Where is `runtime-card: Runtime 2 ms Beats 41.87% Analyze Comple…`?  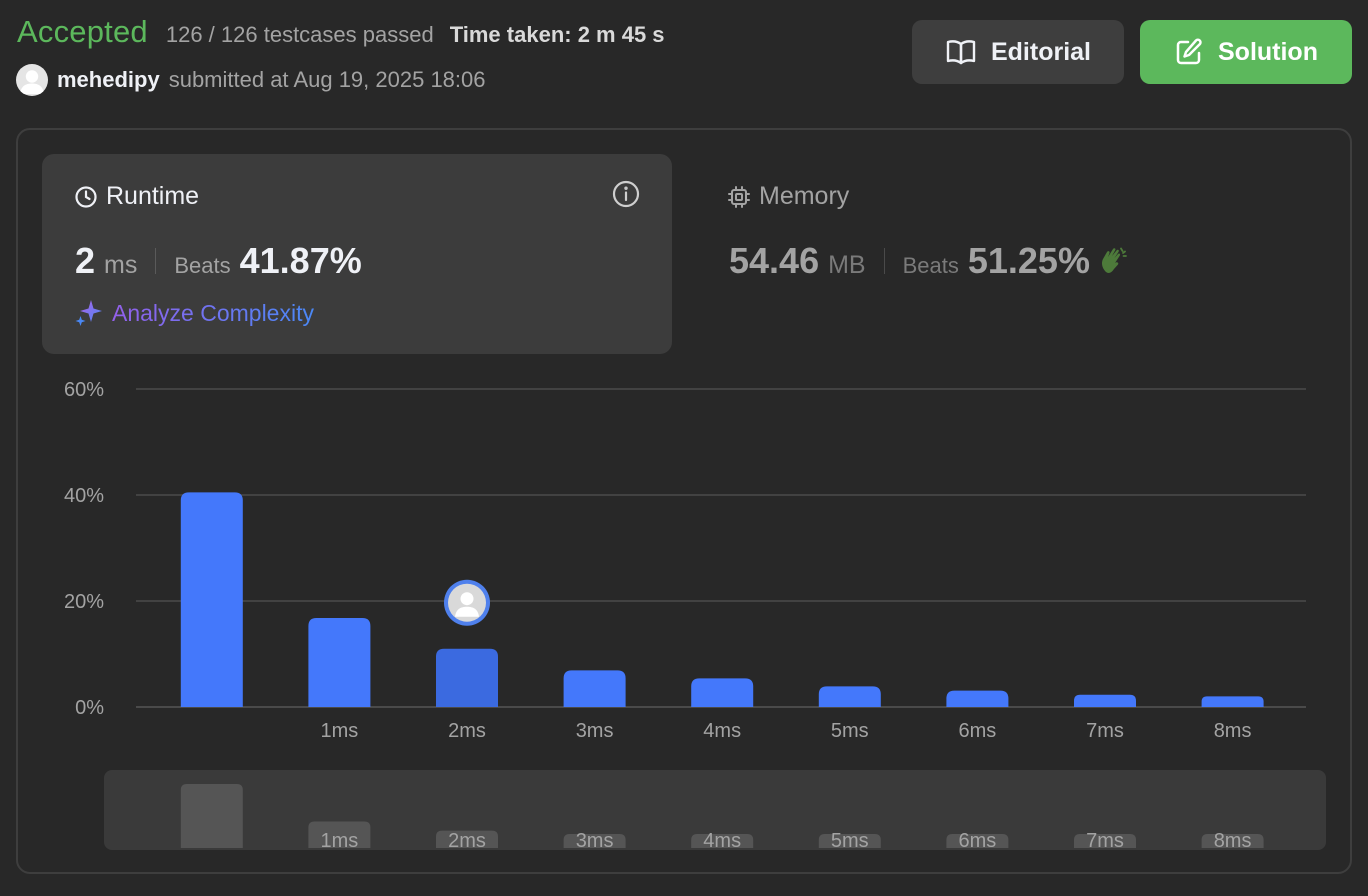 runtime-card: Runtime 2 ms Beats 41.87% Analyze Comple… is located at coordinates (357, 254).